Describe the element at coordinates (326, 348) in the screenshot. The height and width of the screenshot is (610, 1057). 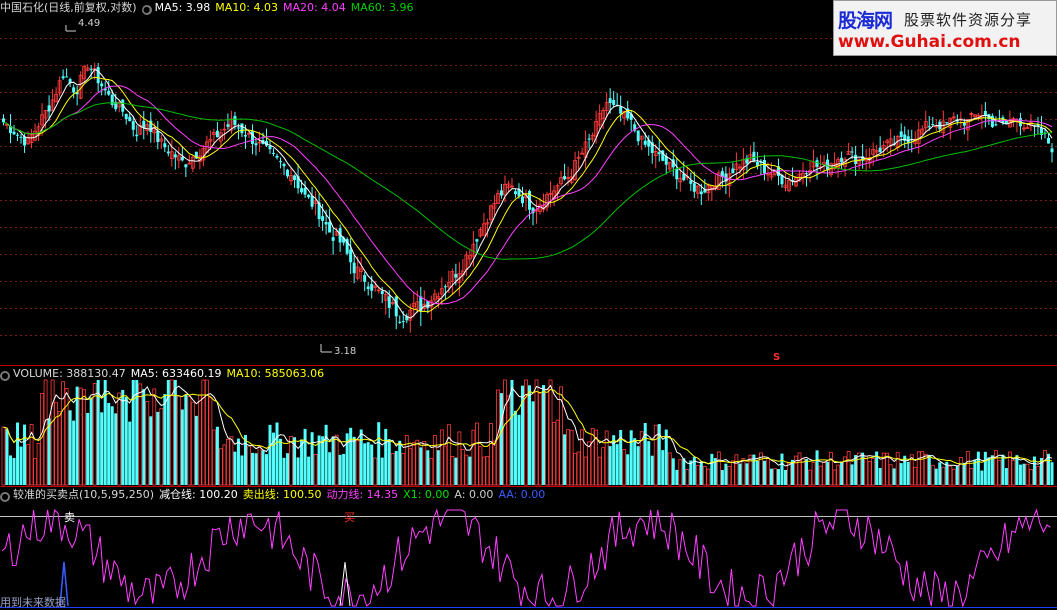
I see `low-marker` at that location.